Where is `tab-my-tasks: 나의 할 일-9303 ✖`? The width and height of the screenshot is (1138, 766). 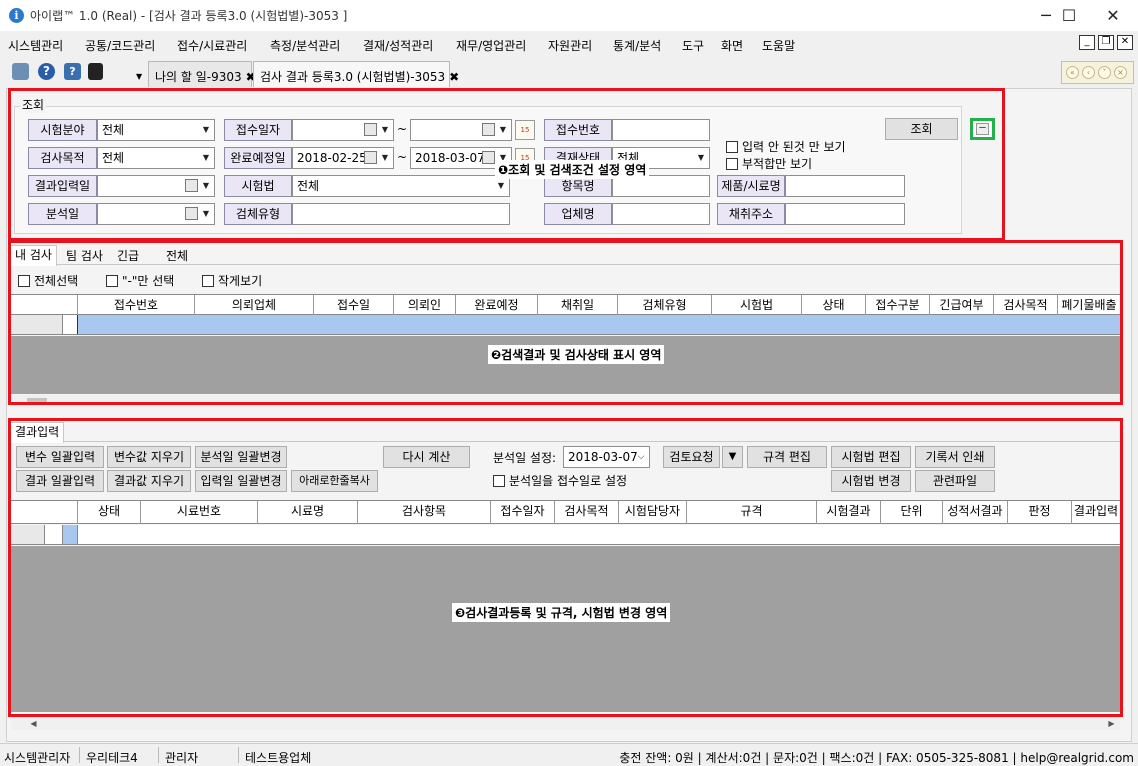
tab-my-tasks: 나의 할 일-9303 ✖ is located at coordinates (202, 74).